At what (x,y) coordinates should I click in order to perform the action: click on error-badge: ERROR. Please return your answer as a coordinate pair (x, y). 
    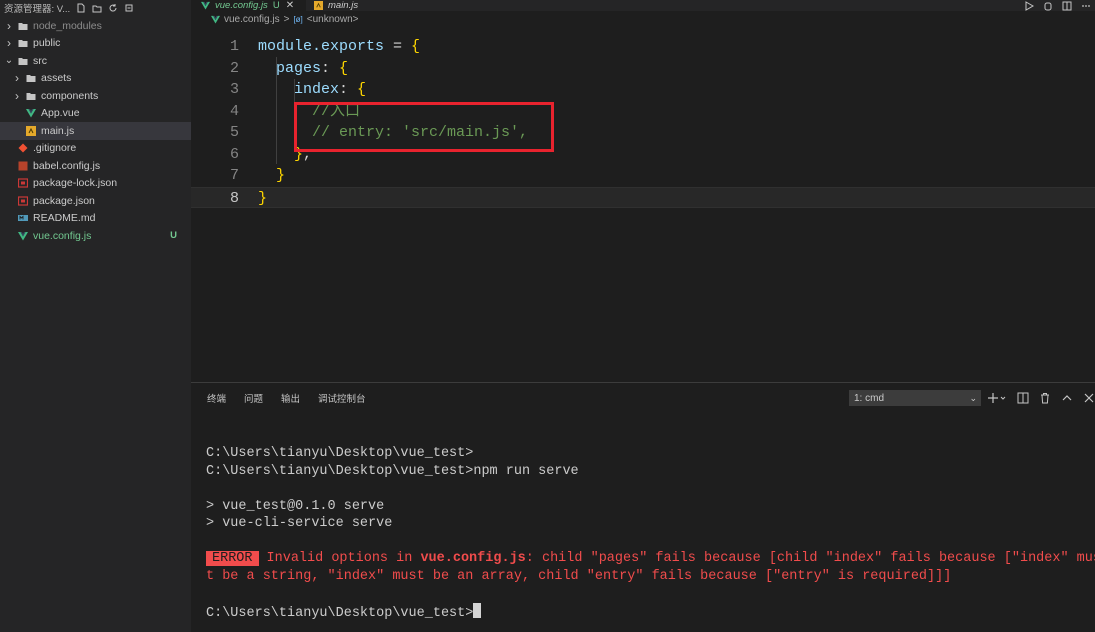
    Looking at the image, I should click on (232, 558).